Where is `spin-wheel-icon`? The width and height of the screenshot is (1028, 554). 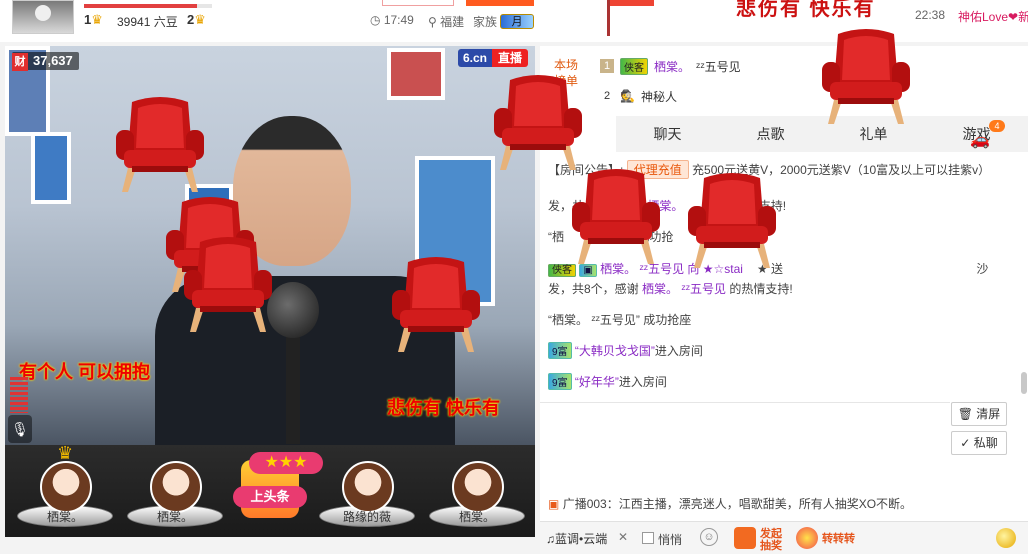
spin-wheel-icon is located at coordinates (807, 538).